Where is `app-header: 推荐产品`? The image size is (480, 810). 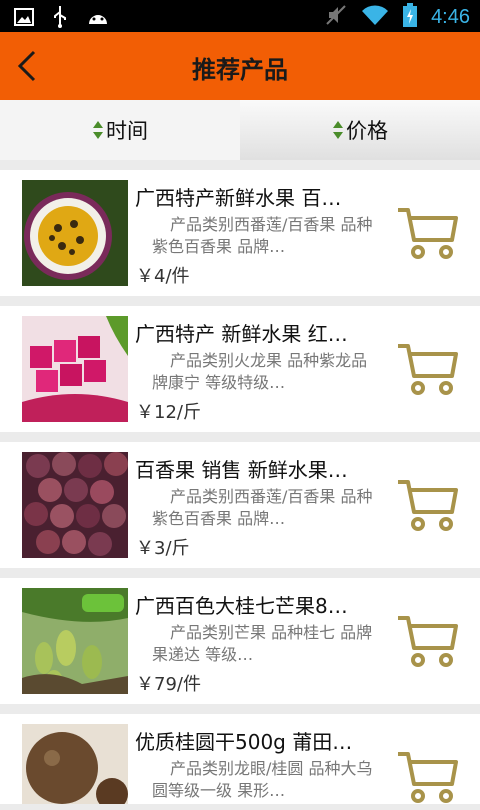 app-header: 推荐产品 is located at coordinates (240, 66).